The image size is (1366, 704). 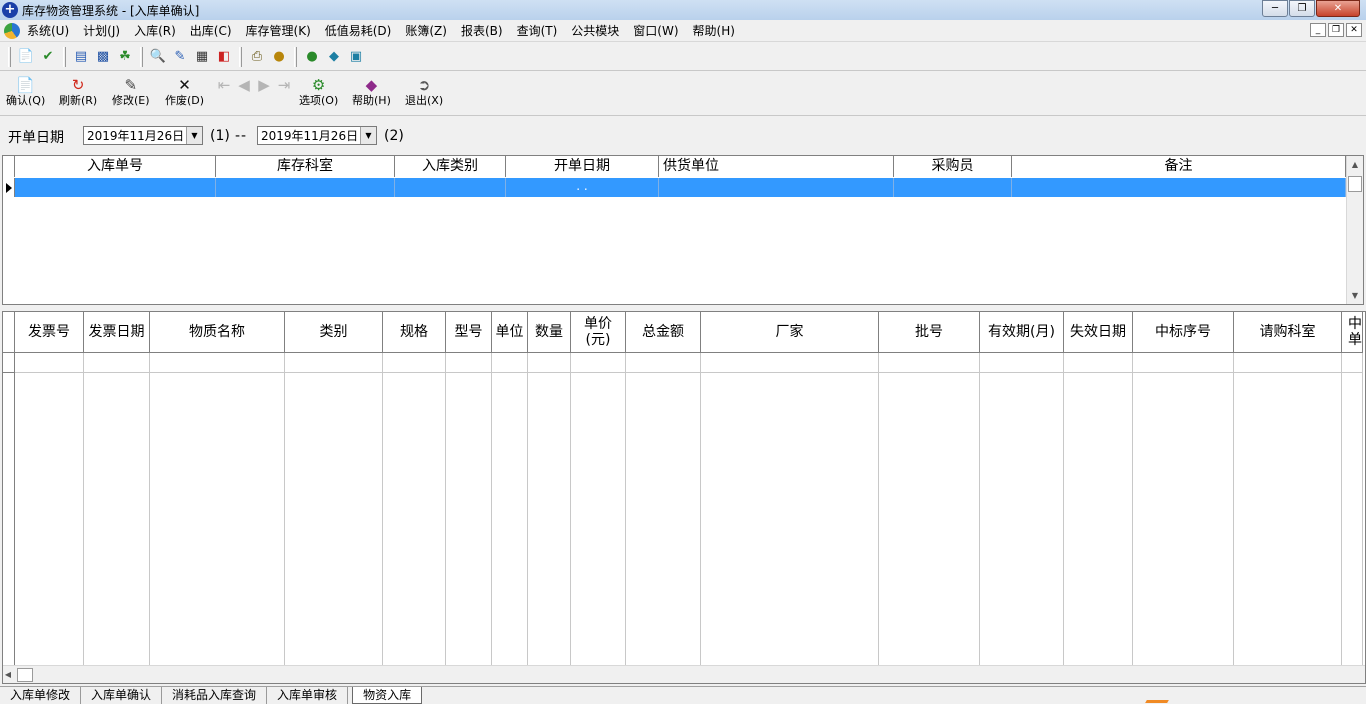 What do you see at coordinates (8, 674) in the screenshot?
I see `scroll-left-icon: ◀` at bounding box center [8, 674].